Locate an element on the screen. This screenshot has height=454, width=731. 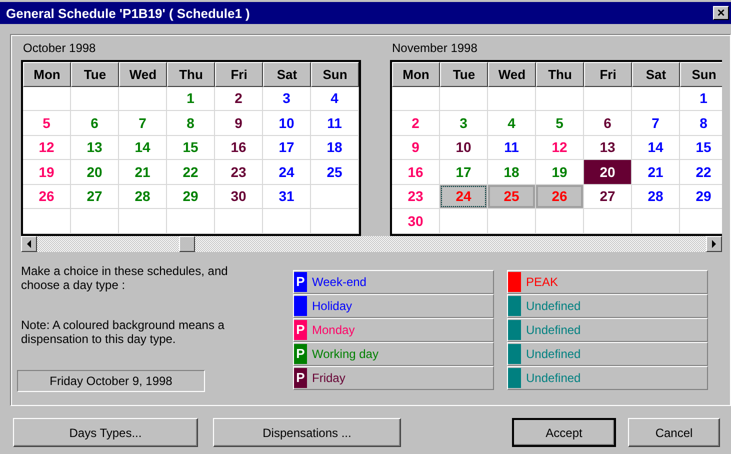
window-title: General Schedule 'P1B19' ( Schedule1 ) is located at coordinates (128, 13).